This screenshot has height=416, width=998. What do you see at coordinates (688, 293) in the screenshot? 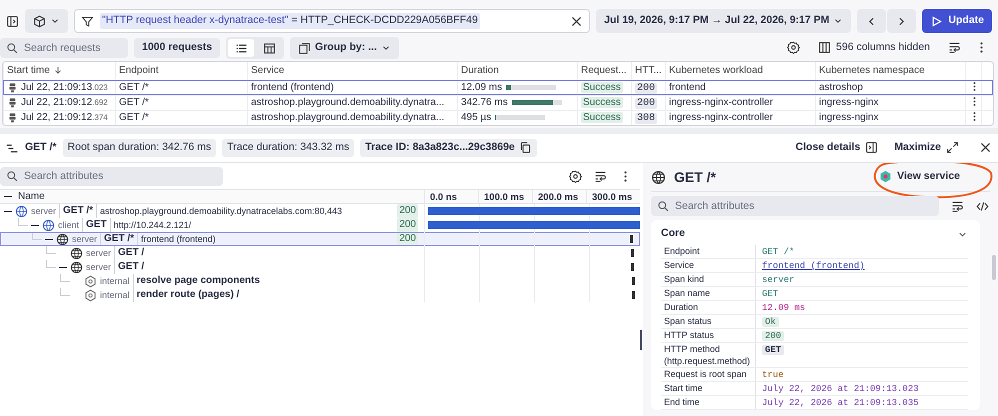
I see `attribute-label: Span name` at bounding box center [688, 293].